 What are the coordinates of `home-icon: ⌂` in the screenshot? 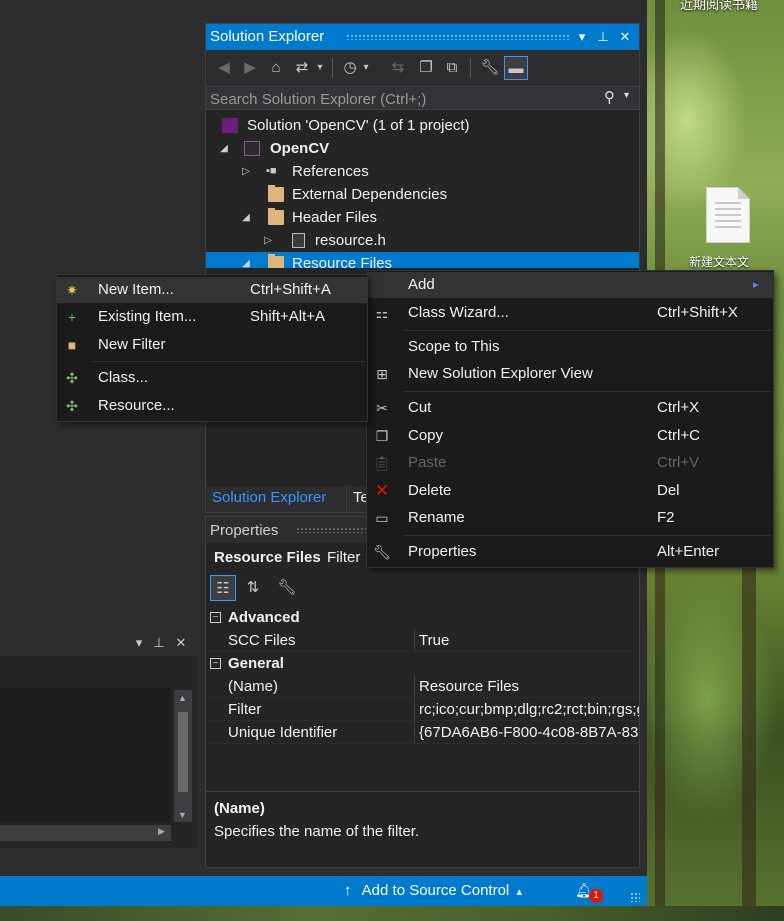 It's located at (276, 68).